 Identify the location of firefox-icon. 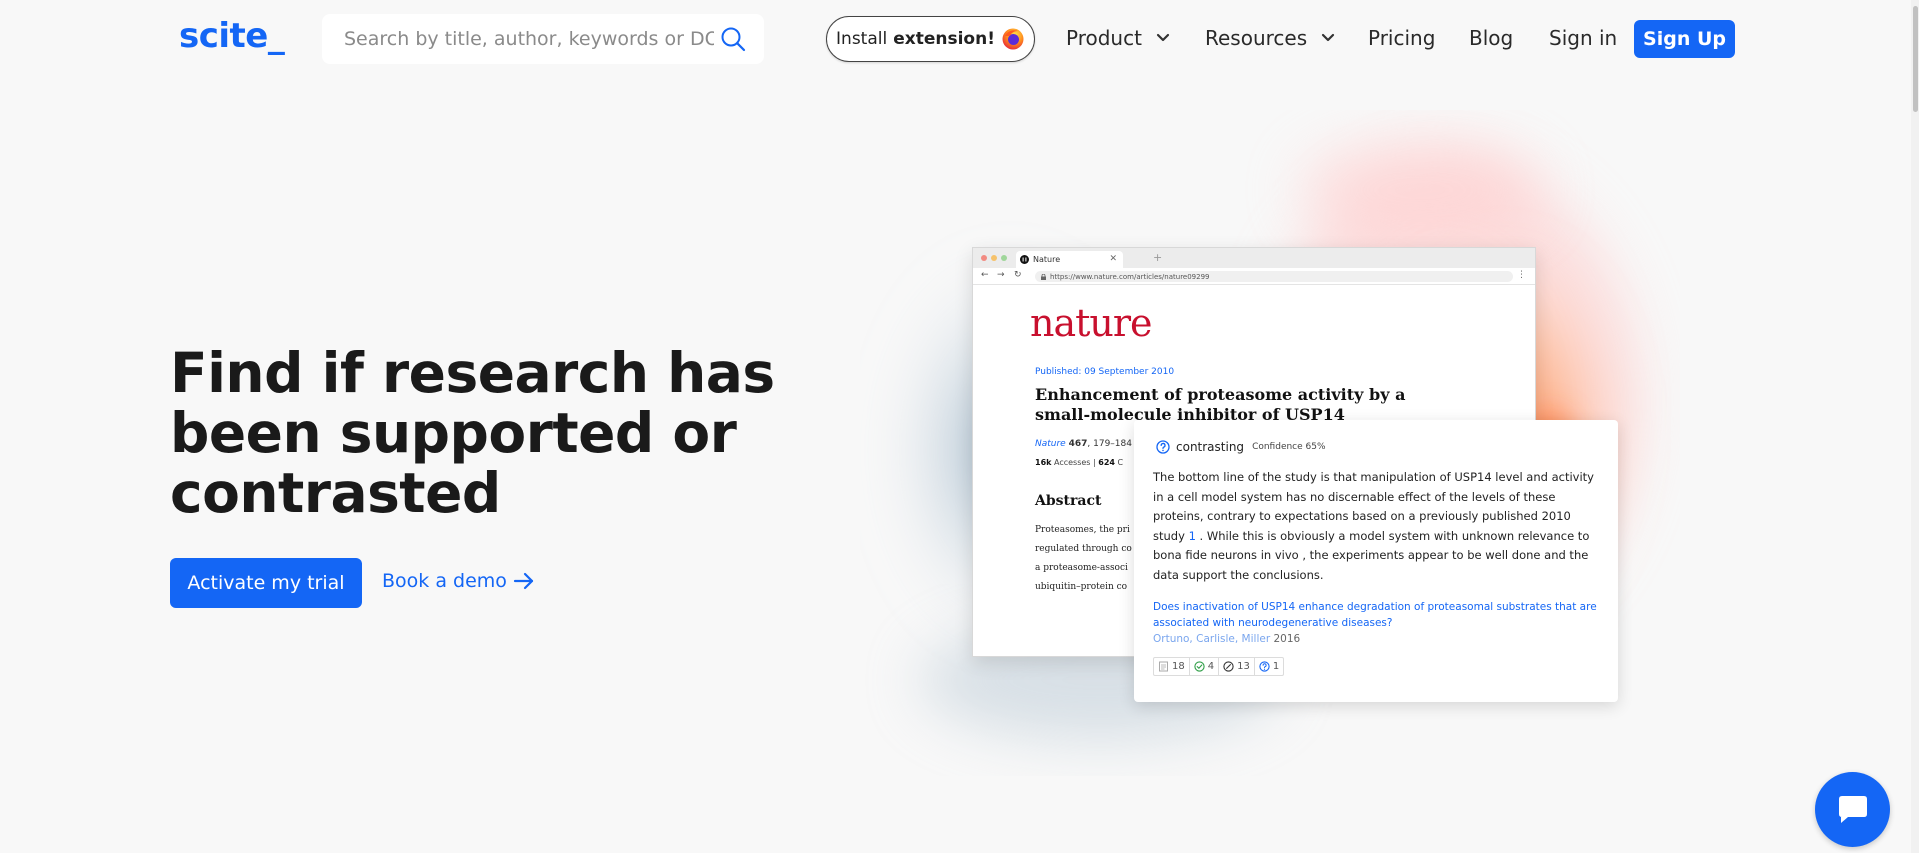
(1013, 39).